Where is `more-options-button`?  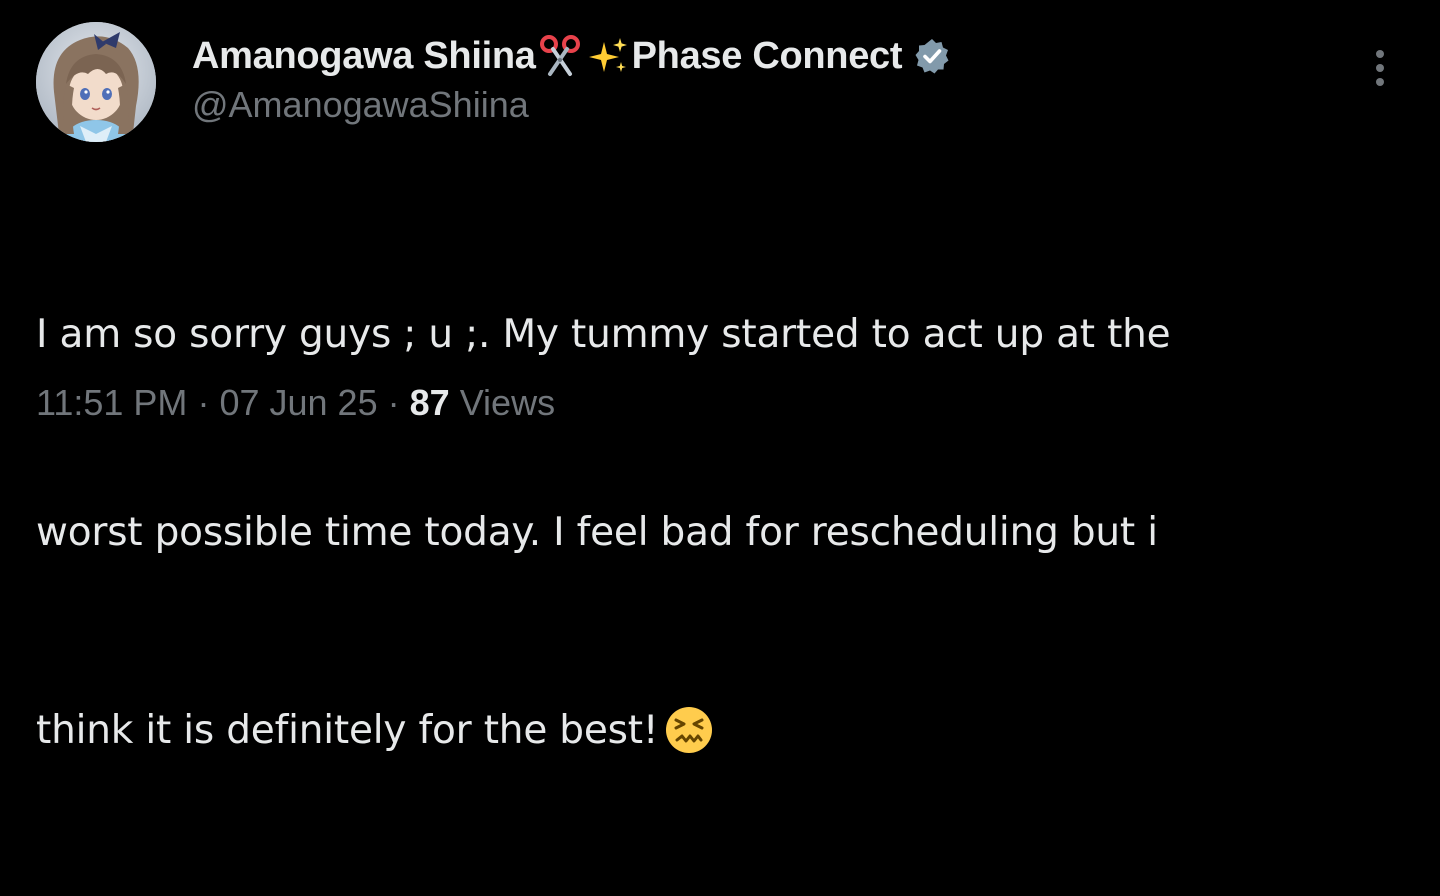 more-options-button is located at coordinates (1380, 68).